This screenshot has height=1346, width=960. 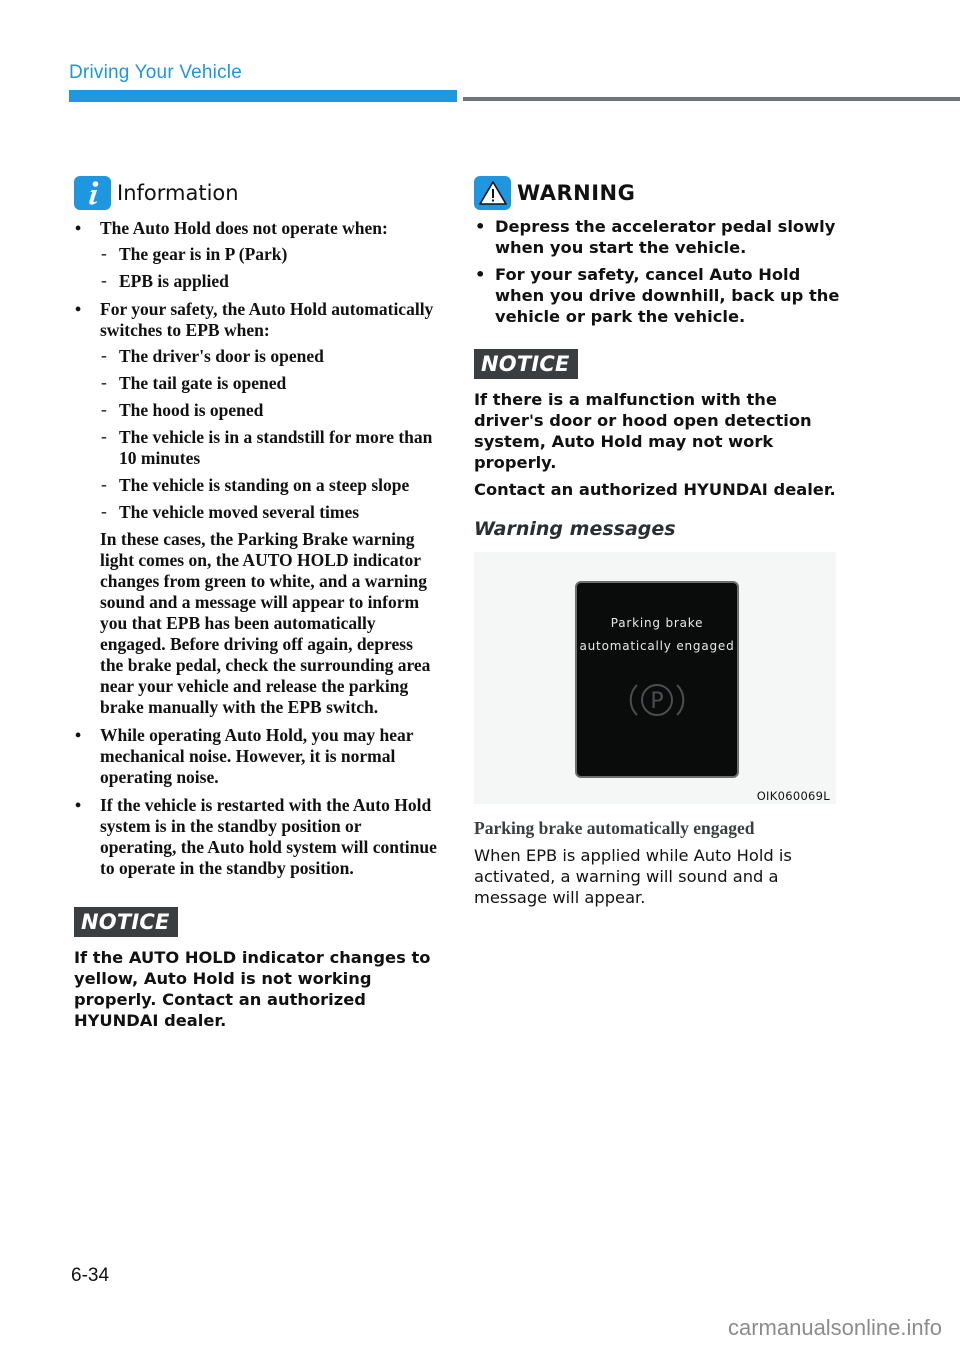 I want to click on sub-list-item: - The tail gate is opened, so click(x=270, y=383).